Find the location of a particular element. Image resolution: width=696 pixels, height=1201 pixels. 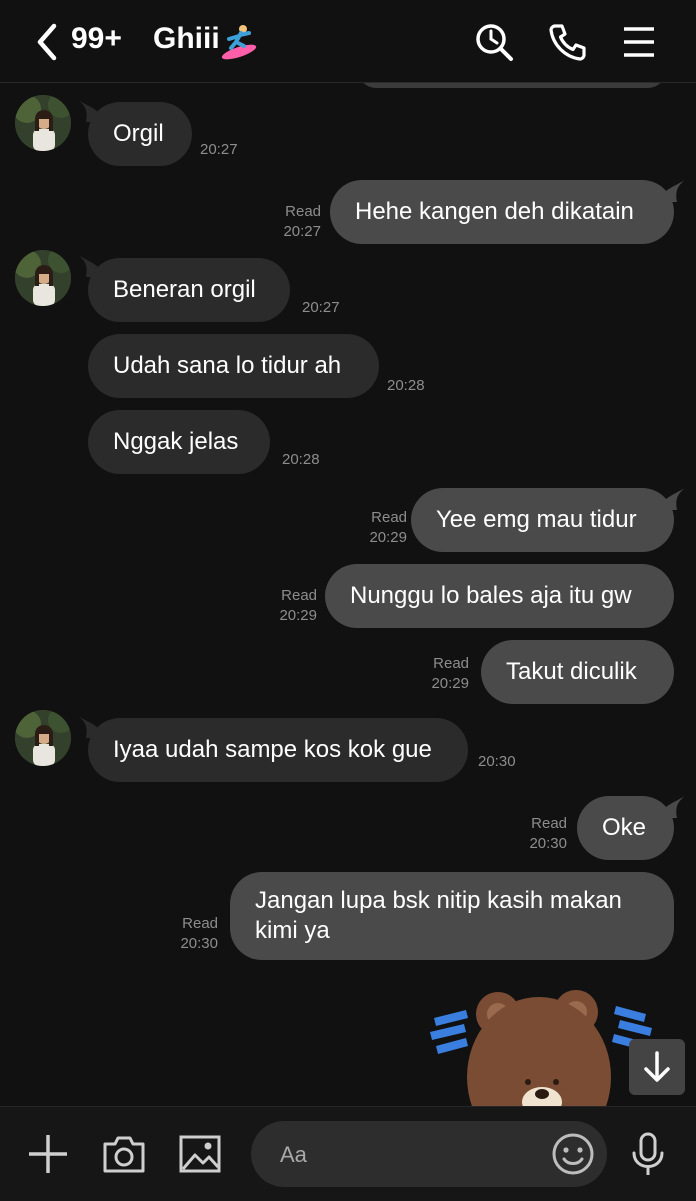

message-text: Beneran orgil is located at coordinates (184, 289).